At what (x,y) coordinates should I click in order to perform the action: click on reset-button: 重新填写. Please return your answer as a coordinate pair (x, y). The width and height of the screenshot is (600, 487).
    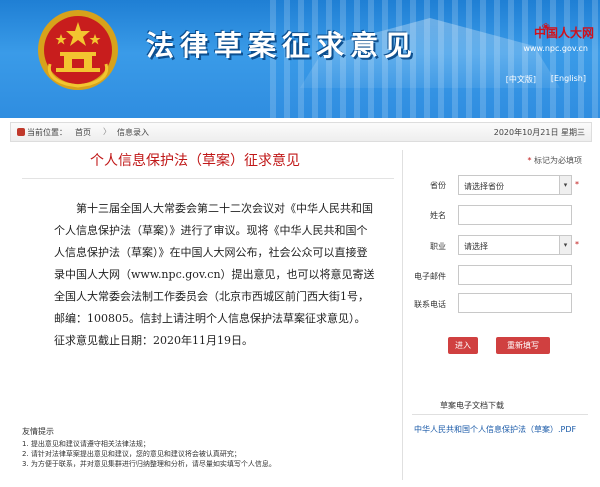
    Looking at the image, I should click on (523, 345).